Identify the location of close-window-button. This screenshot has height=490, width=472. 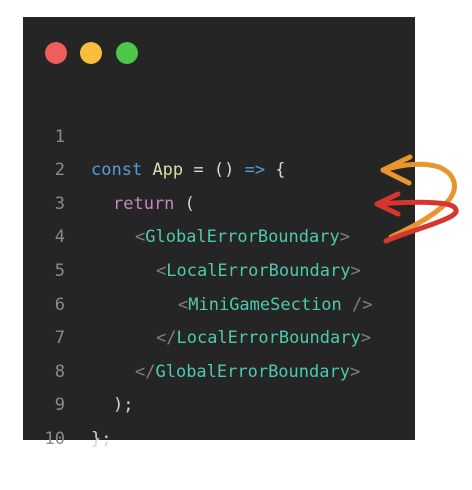
(56, 53).